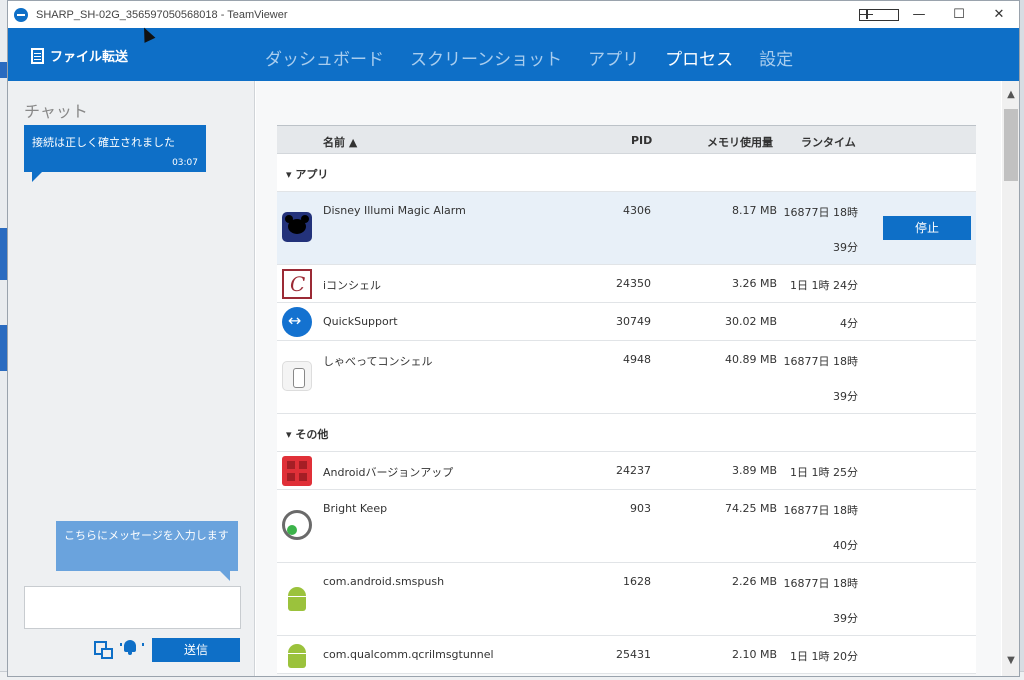 This screenshot has height=680, width=1024. Describe the element at coordinates (56, 111) in the screenshot. I see `chat-title: チャット` at that location.